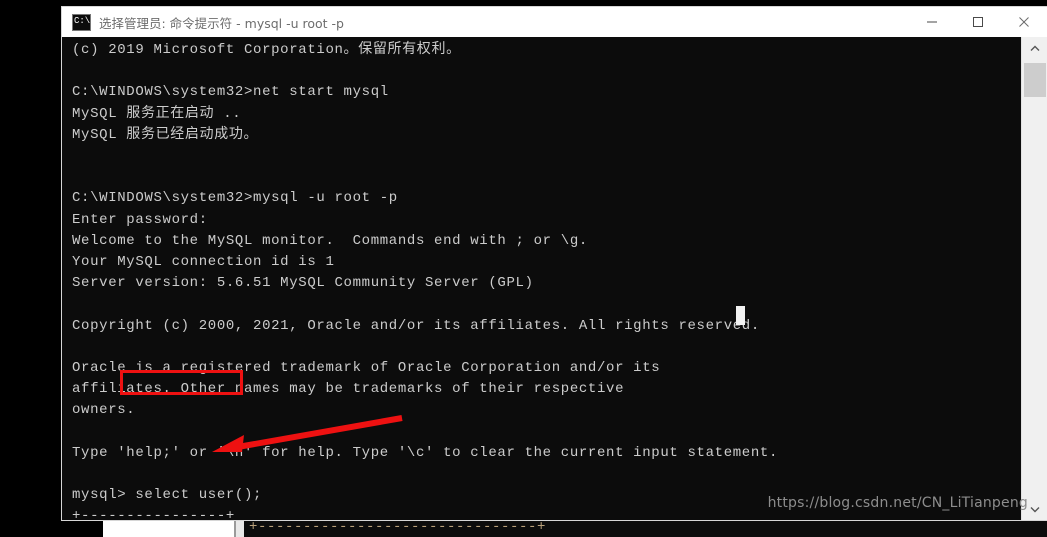  Describe the element at coordinates (1035, 509) in the screenshot. I see `chevron-down-icon` at that location.